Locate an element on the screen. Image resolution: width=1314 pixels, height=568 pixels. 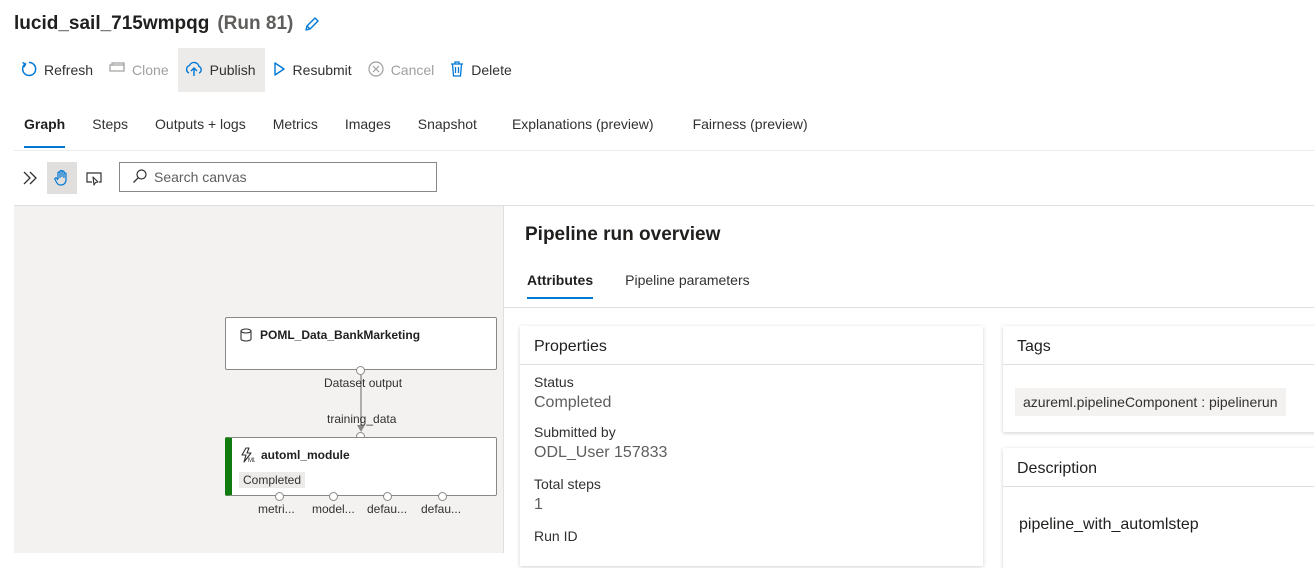
total-steps-value: 1 is located at coordinates (538, 504).